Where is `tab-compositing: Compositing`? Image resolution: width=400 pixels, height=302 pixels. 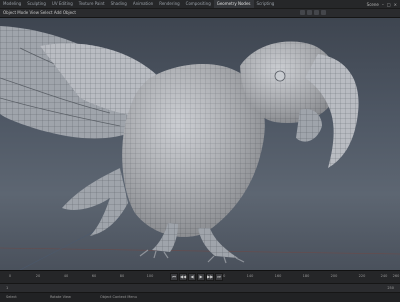 tab-compositing: Compositing is located at coordinates (198, 4).